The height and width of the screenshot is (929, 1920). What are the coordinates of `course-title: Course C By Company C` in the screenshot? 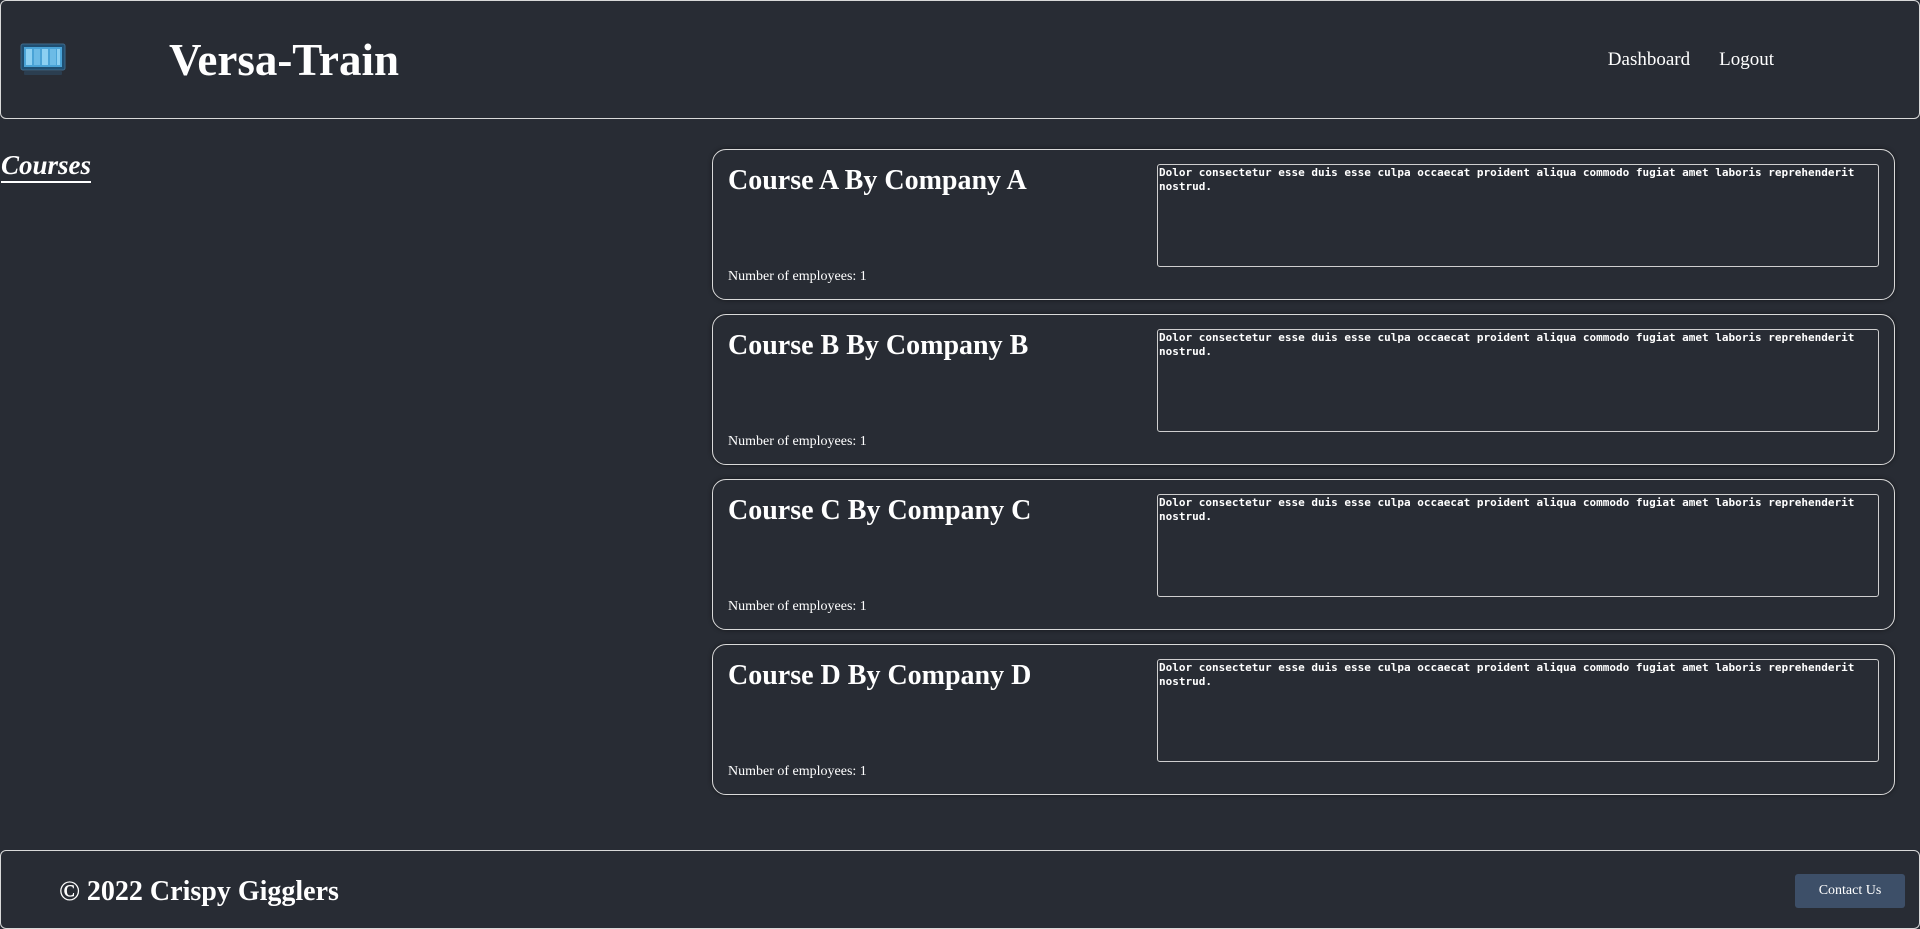 It's located at (880, 510).